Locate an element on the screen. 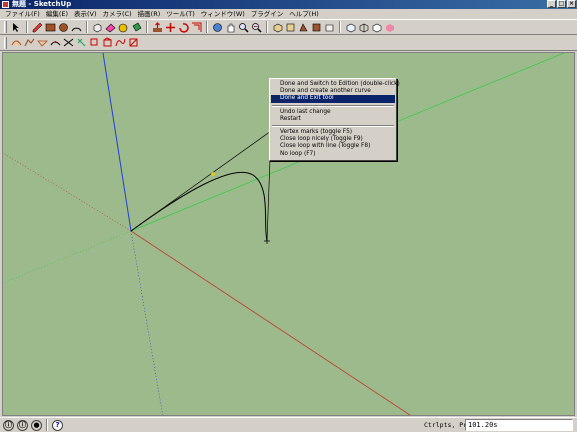  menu-undo-last-change: Undo last change is located at coordinates (333, 112).